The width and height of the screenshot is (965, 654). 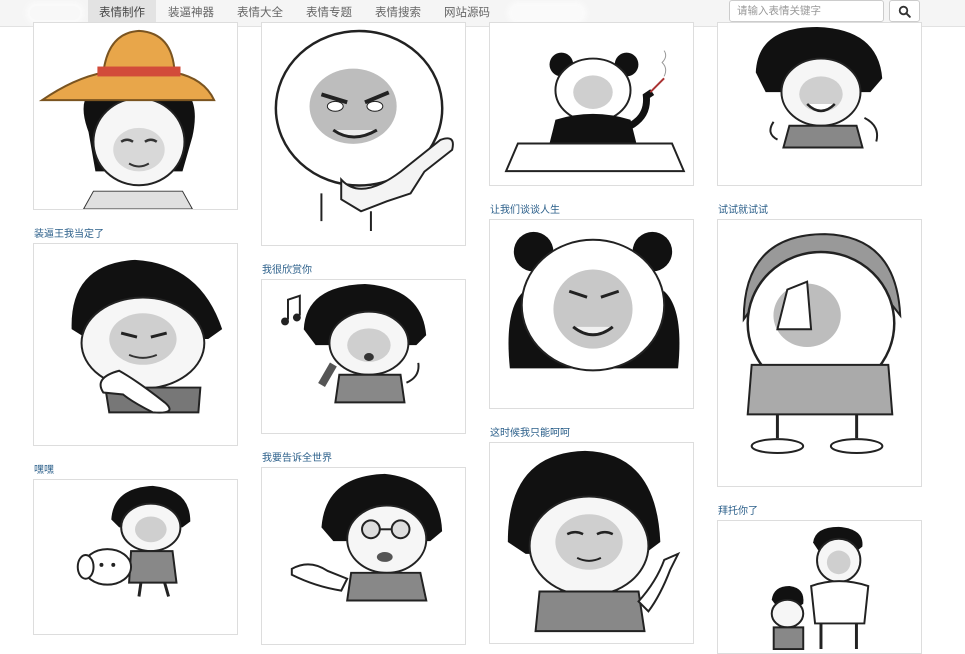 What do you see at coordinates (743, 211) in the screenshot?
I see `meme-caption: 试试就试试` at bounding box center [743, 211].